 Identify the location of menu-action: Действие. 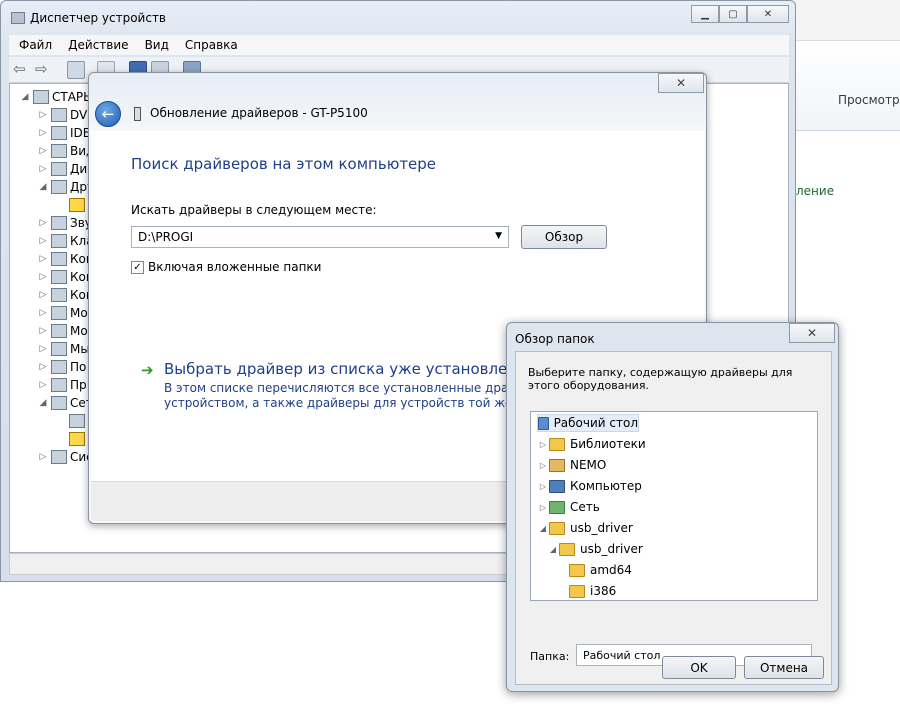
(98, 45).